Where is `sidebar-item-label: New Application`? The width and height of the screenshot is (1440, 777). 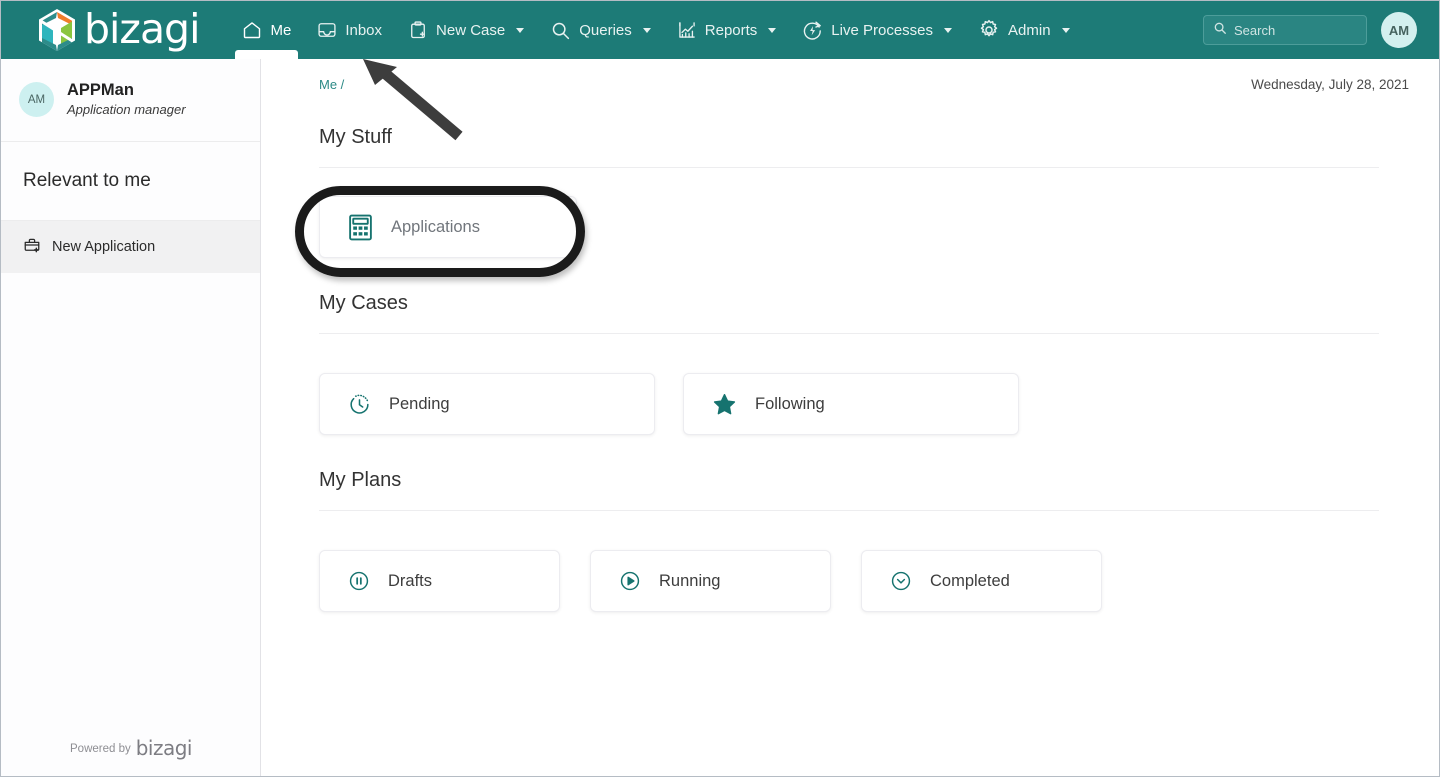 sidebar-item-label: New Application is located at coordinates (104, 246).